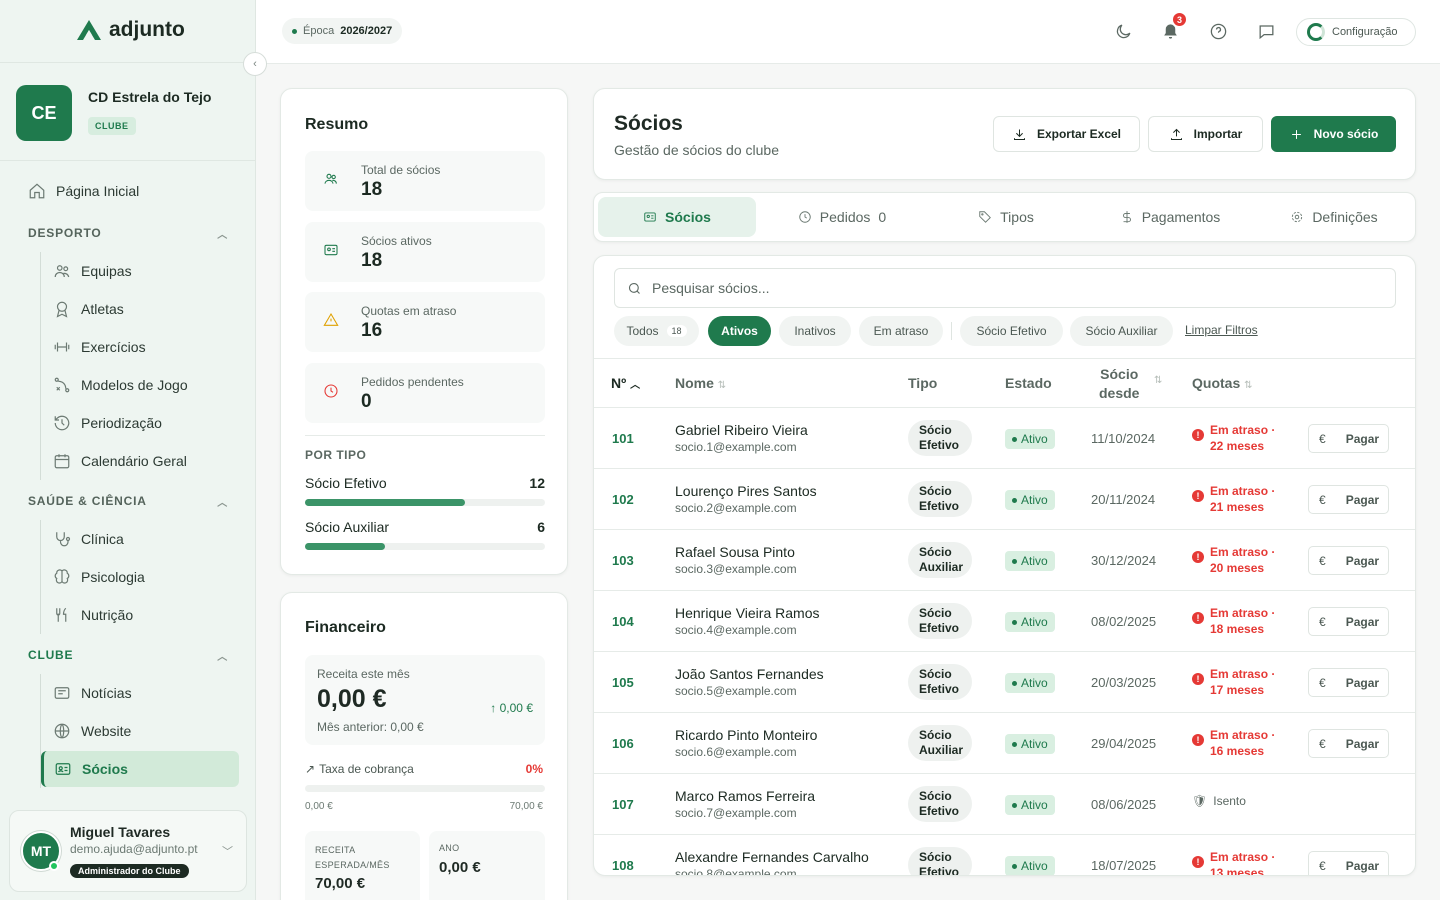 Image resolution: width=1440 pixels, height=900 pixels. I want to click on nav-section-desporto: DESPORTO ︿, so click(128, 233).